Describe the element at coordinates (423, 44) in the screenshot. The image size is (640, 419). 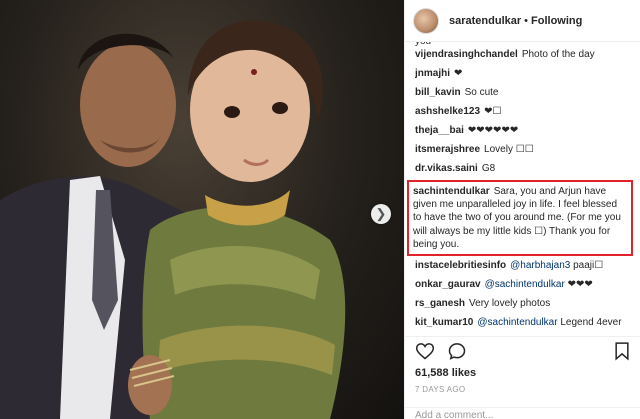
I see `clipped-comment-text: you` at that location.